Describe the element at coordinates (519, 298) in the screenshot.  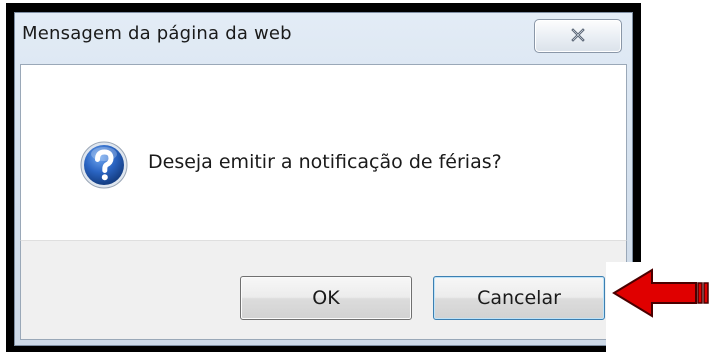
I see `cancel-button: Cancelar` at that location.